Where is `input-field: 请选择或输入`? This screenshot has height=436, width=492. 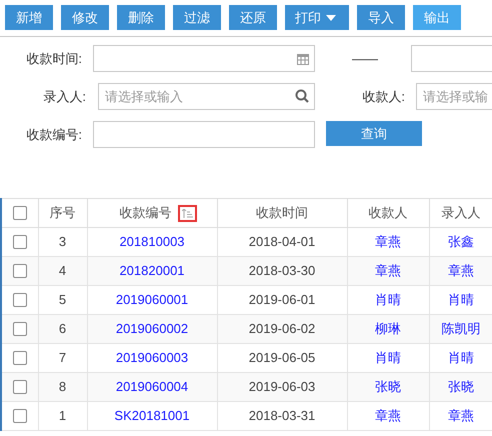 input-field: 请选择或输入 is located at coordinates (206, 96).